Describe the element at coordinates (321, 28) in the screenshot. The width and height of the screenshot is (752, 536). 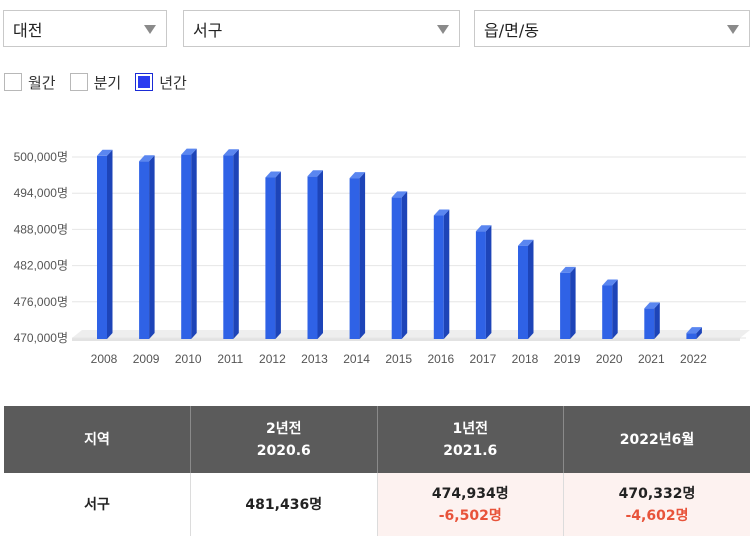
I see `district-select: 서구` at that location.